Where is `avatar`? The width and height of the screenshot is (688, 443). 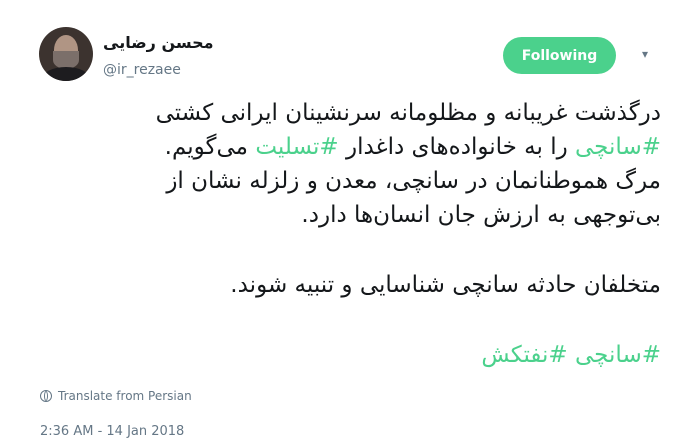
avatar is located at coordinates (66, 54).